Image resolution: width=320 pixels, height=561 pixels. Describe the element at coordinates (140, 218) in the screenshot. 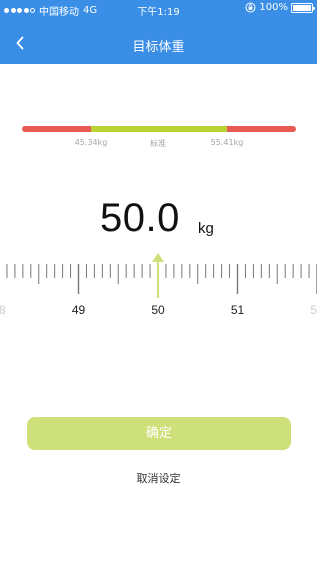

I see `weight-value: 50.0` at that location.